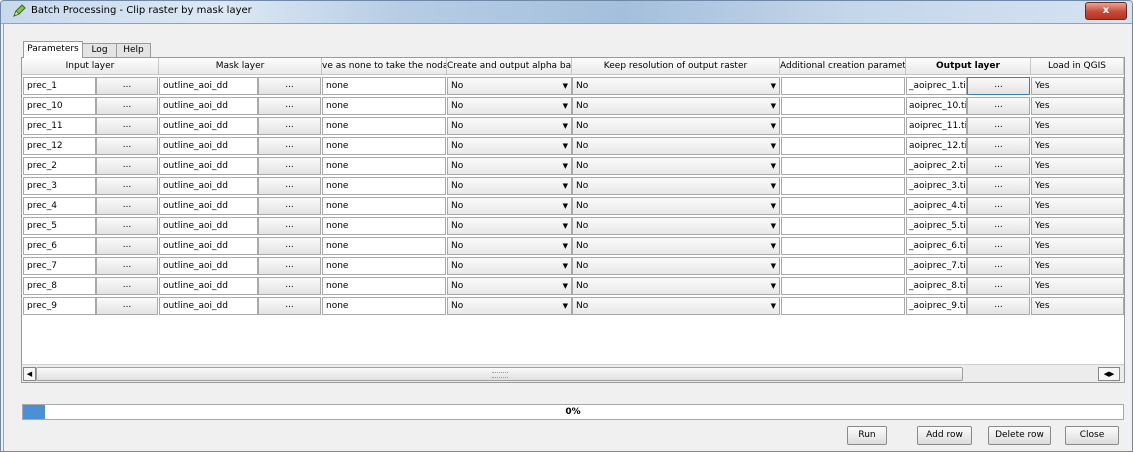 The image size is (1133, 452). Describe the element at coordinates (936, 186) in the screenshot. I see `output-layer-field: _aoiprec_3.tif` at that location.